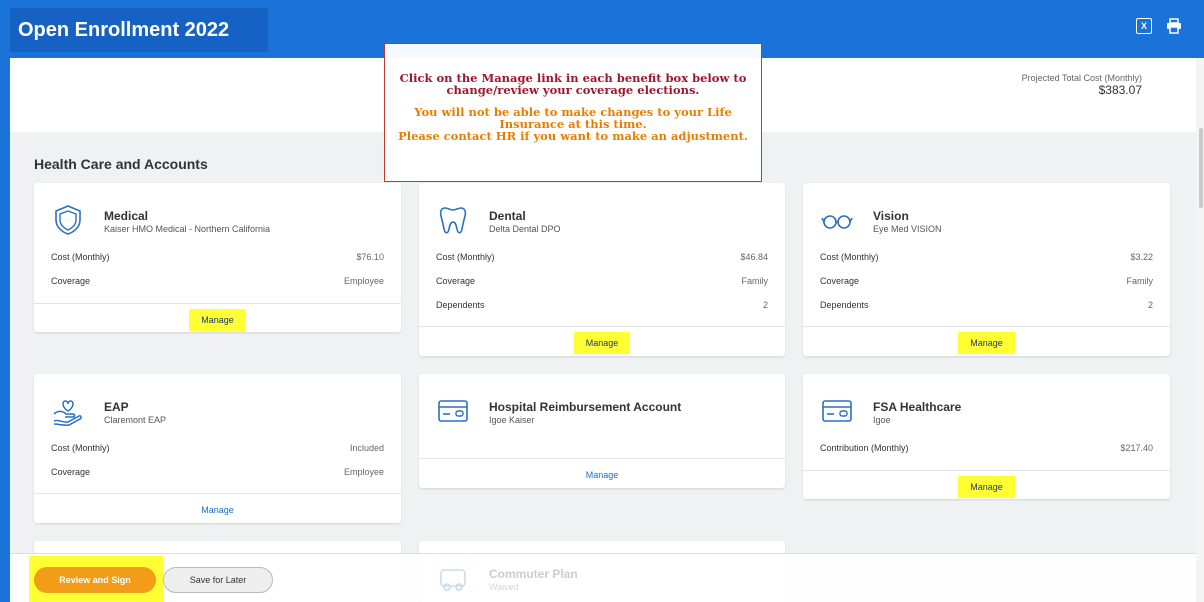  What do you see at coordinates (5, 301) in the screenshot?
I see `left-edge` at bounding box center [5, 301].